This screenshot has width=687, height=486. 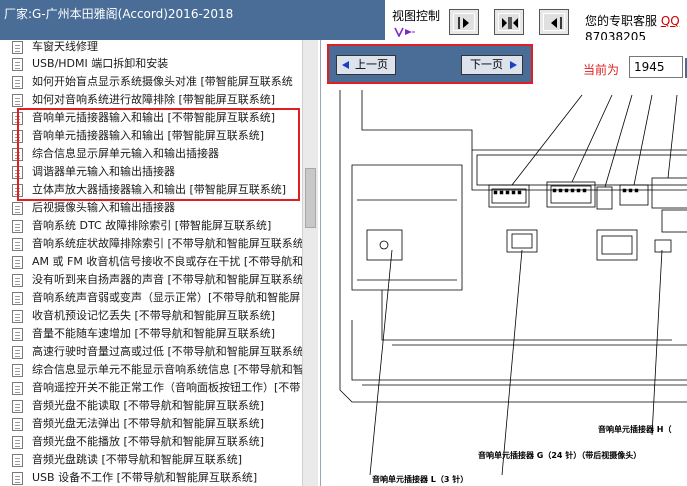 I want to click on list-item: USB 设备不工作 [不带导航和智能屏互联系统], so click(x=157, y=477).